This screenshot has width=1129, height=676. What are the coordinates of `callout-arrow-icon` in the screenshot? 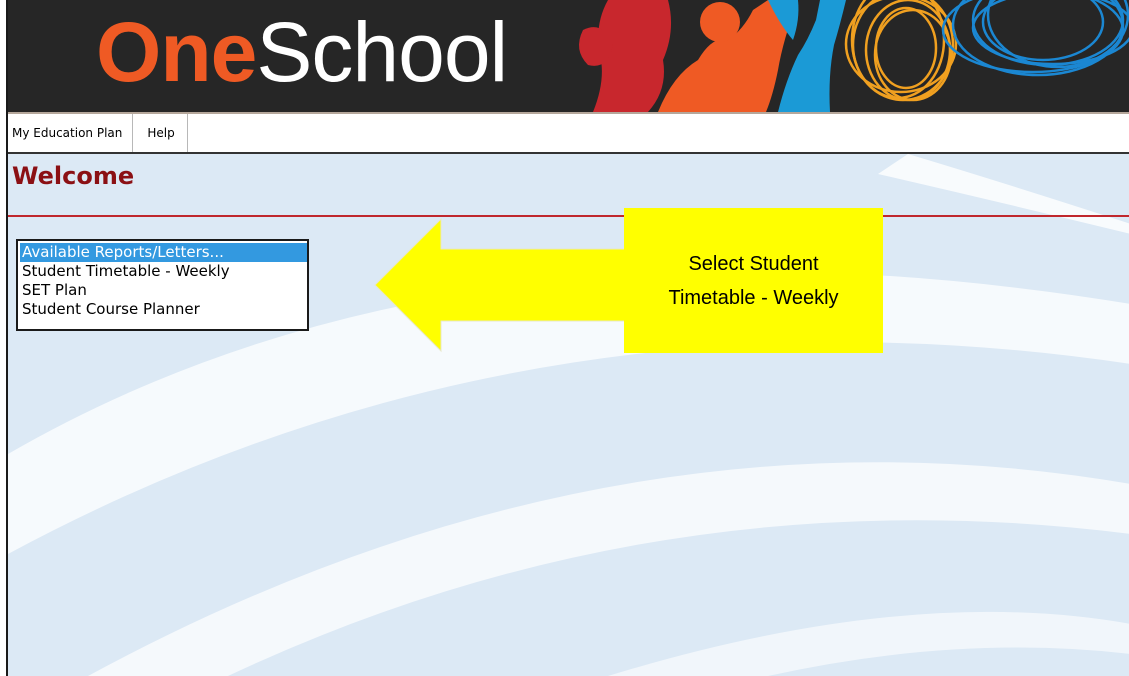 It's located at (504, 285).